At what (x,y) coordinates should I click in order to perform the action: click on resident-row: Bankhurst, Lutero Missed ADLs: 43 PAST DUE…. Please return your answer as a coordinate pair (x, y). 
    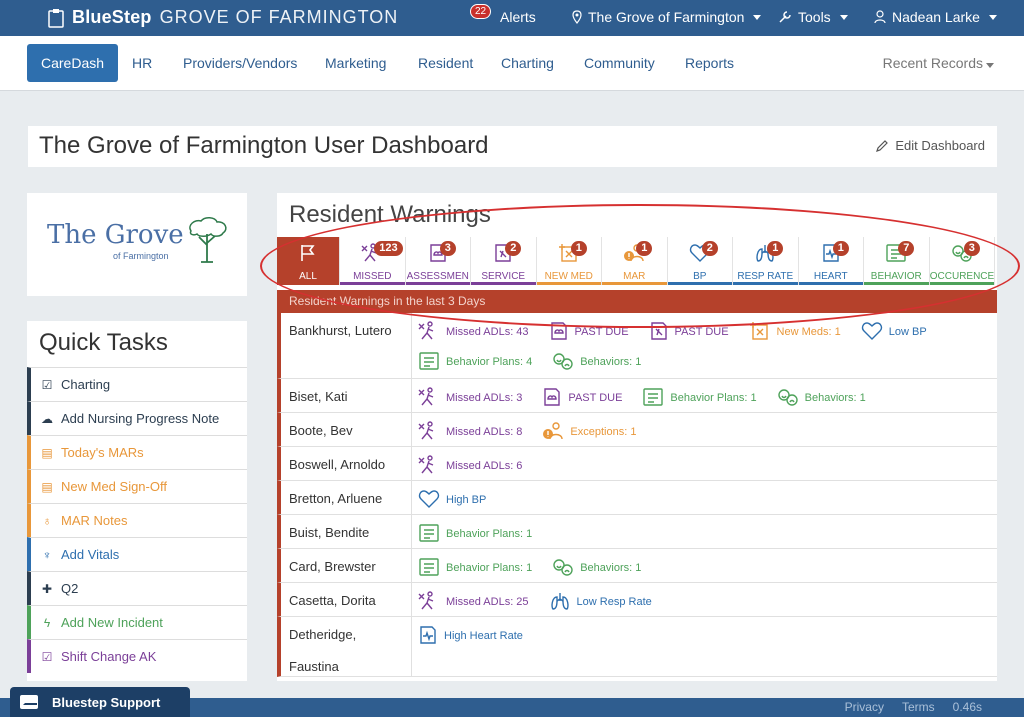
    Looking at the image, I should click on (637, 346).